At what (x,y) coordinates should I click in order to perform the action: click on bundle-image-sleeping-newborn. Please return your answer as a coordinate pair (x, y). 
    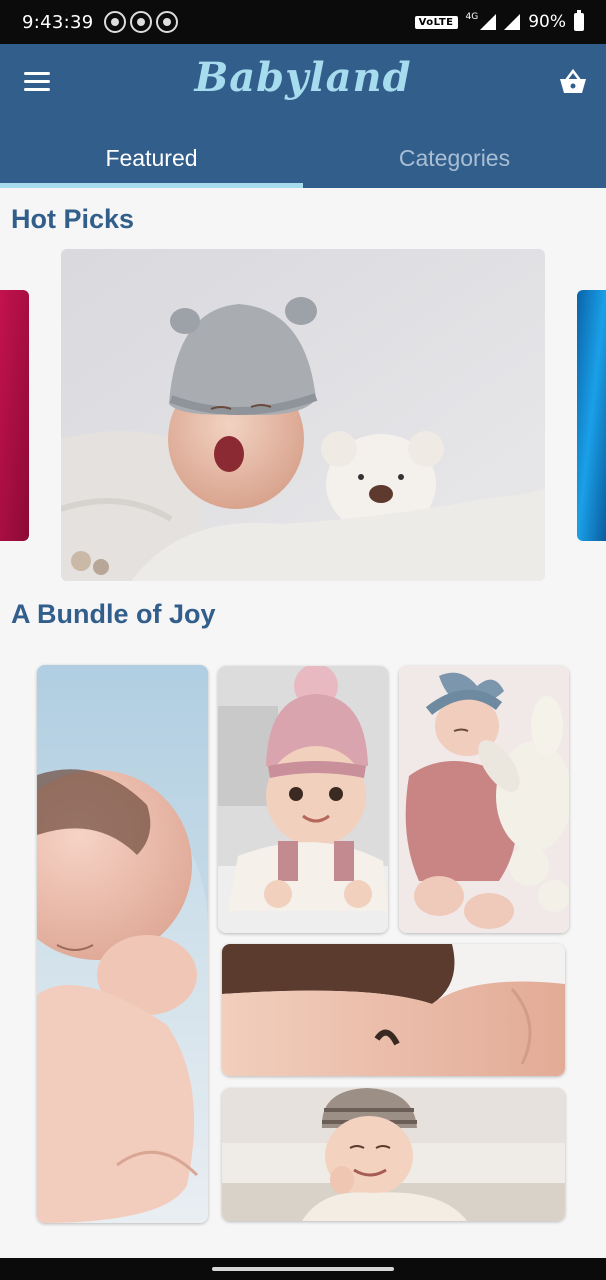
    Looking at the image, I should click on (122, 944).